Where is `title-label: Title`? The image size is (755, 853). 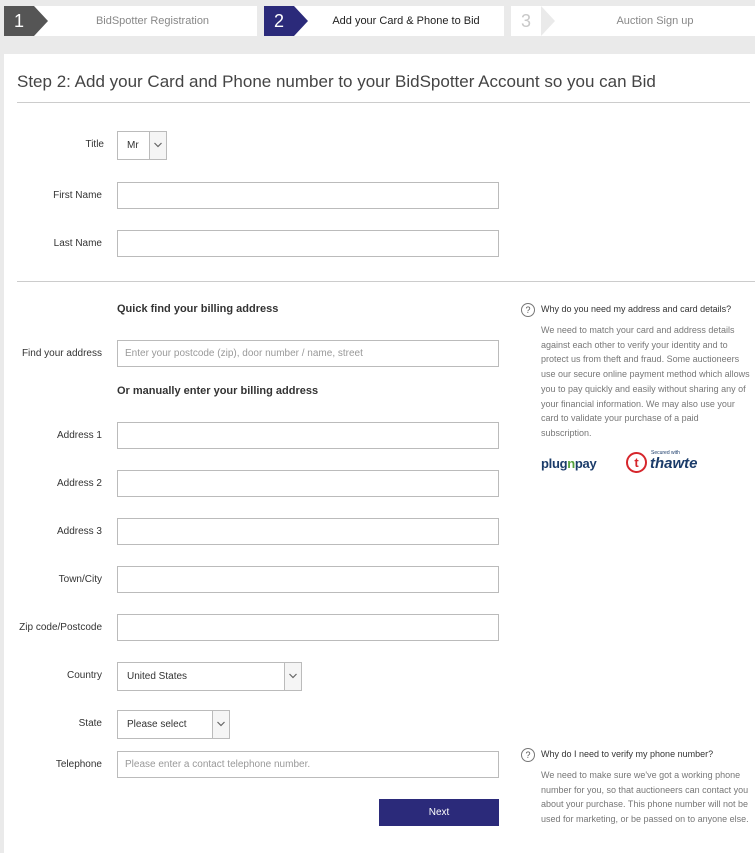 title-label: Title is located at coordinates (94, 144).